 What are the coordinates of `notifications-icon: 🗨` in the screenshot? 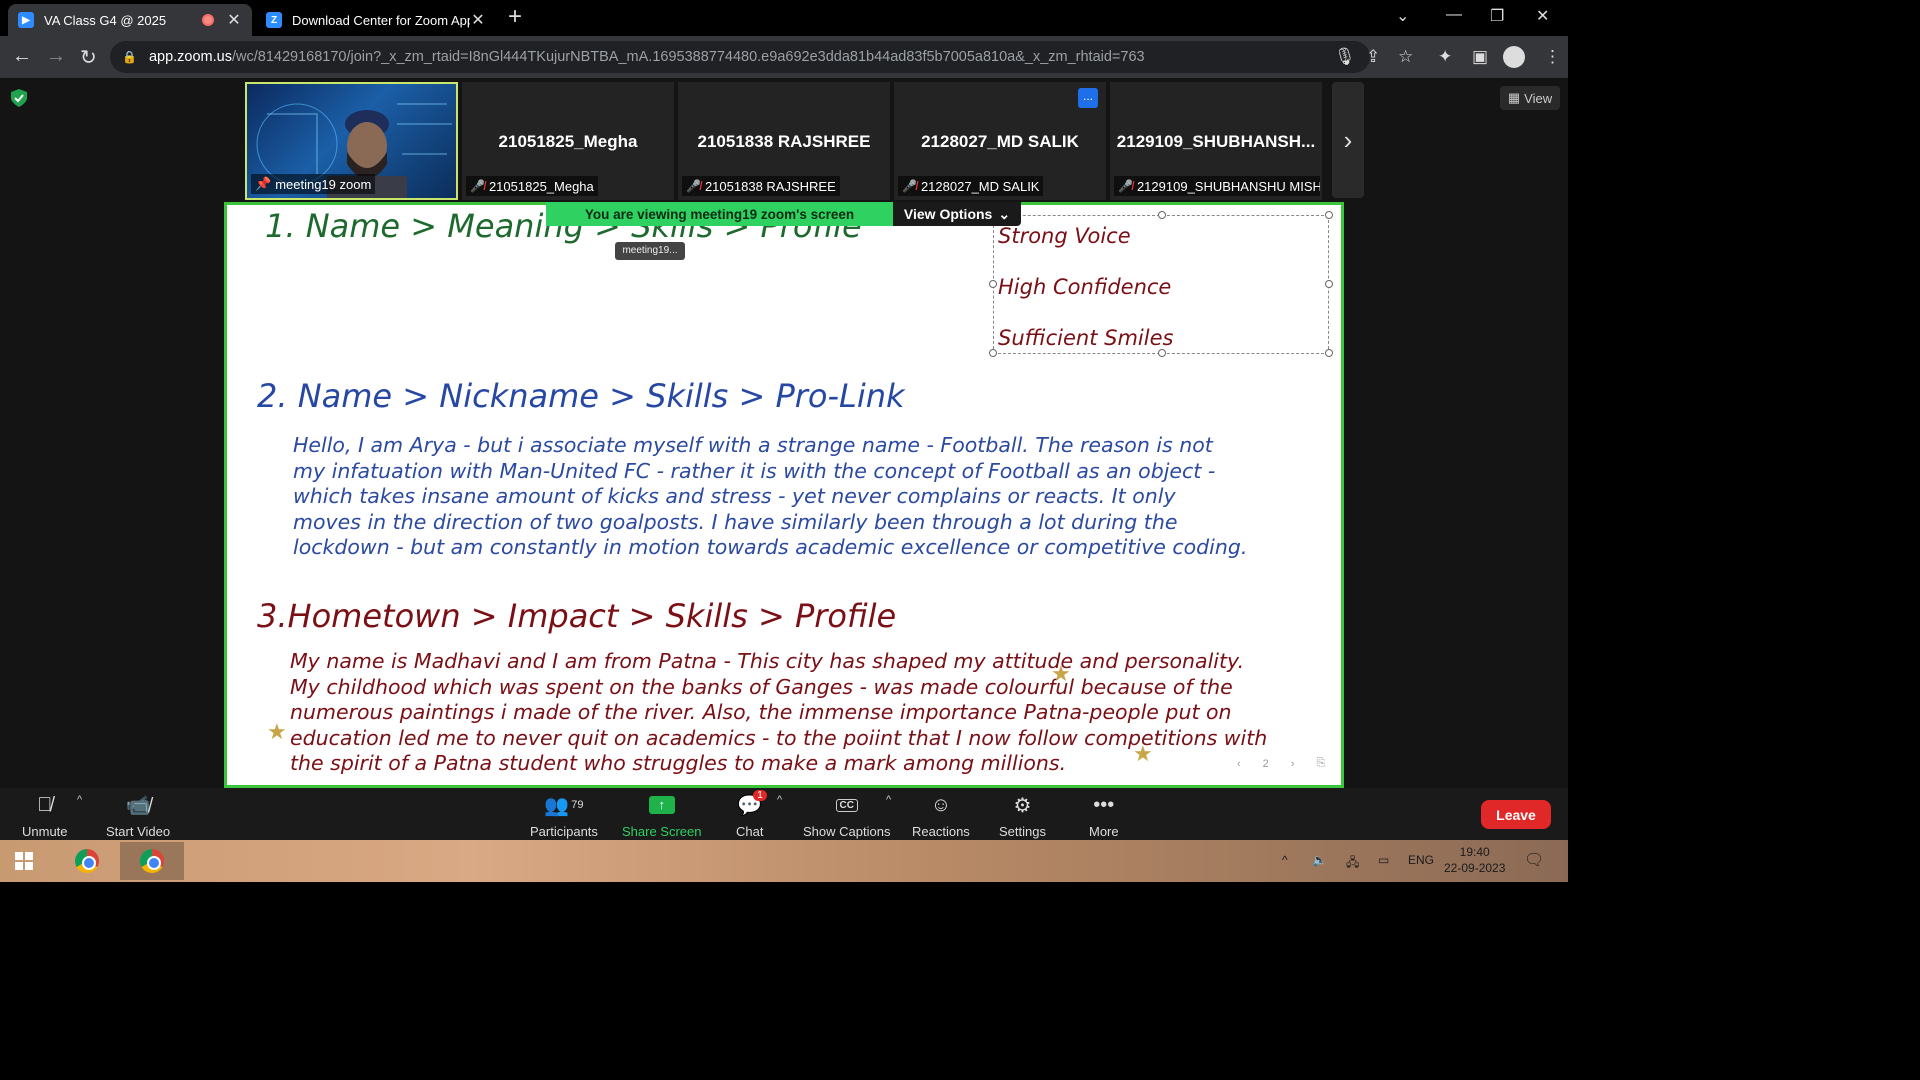 It's located at (1534, 860).